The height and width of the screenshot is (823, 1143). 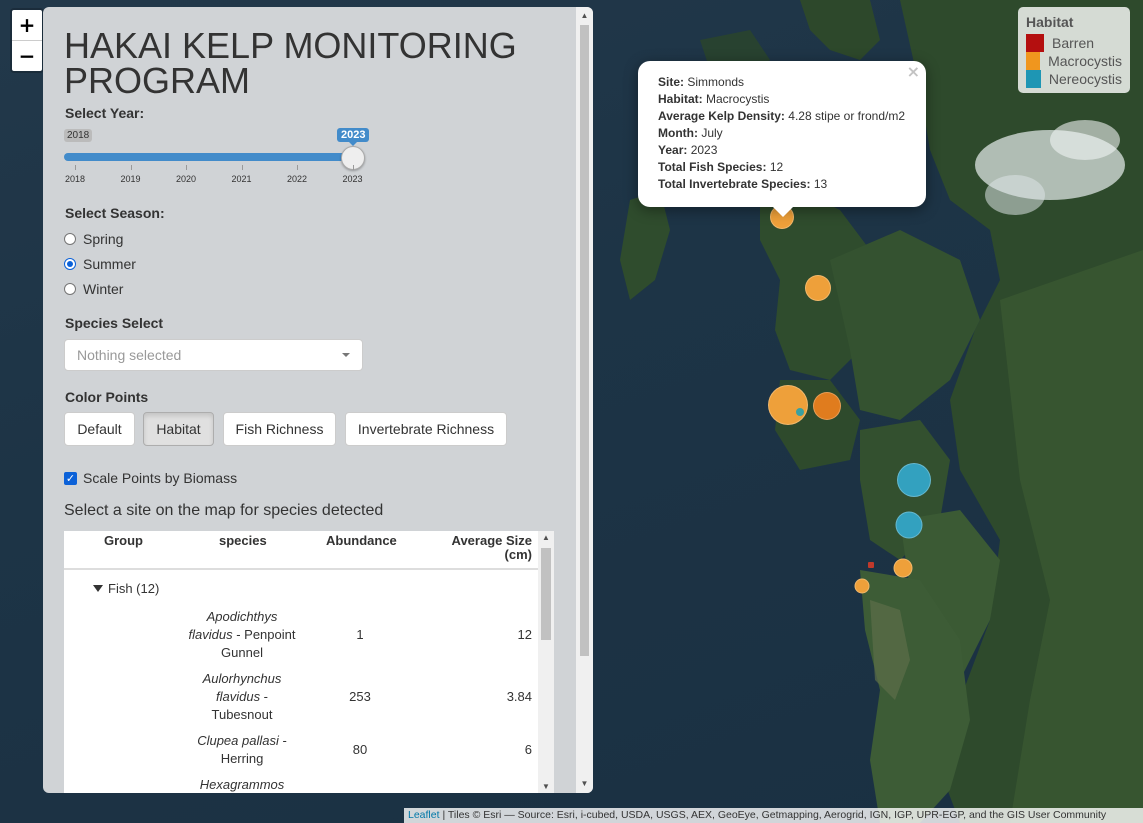 I want to click on slider-value-label: 2023, so click(x=353, y=137).